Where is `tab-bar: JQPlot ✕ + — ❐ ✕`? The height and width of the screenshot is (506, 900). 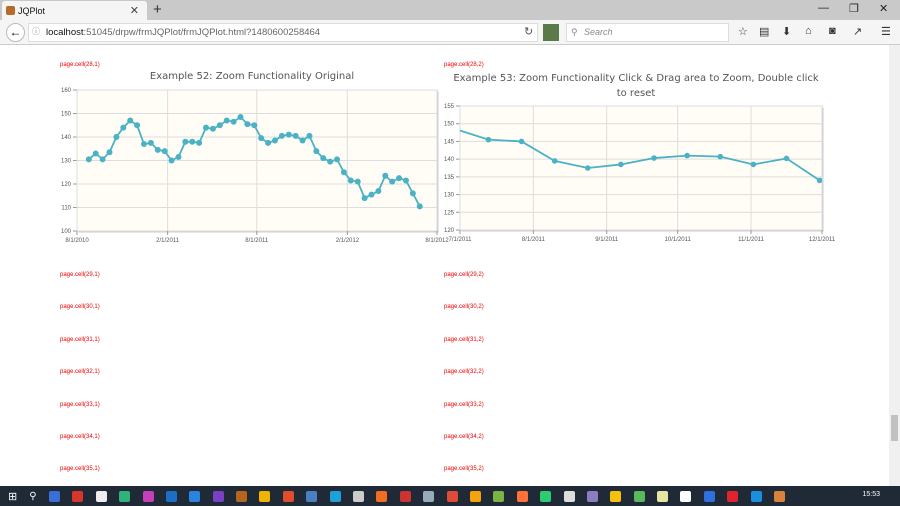 tab-bar: JQPlot ✕ + — ❐ ✕ is located at coordinates (450, 10).